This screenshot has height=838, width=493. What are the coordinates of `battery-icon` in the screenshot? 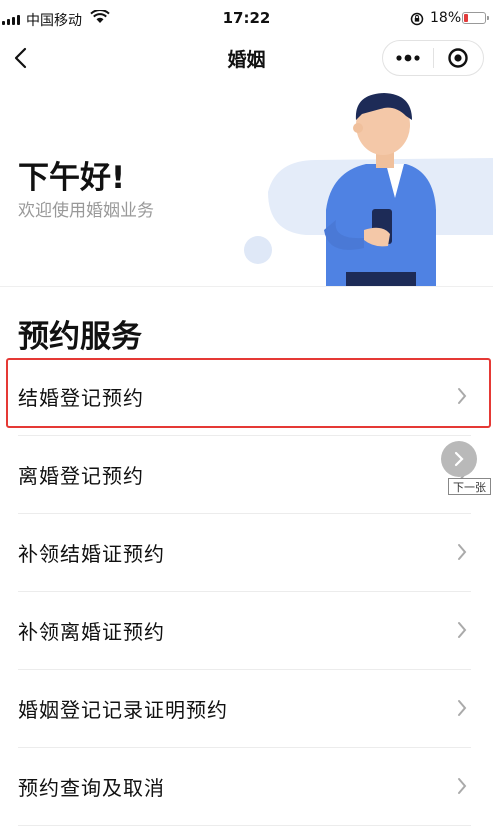 It's located at (475, 18).